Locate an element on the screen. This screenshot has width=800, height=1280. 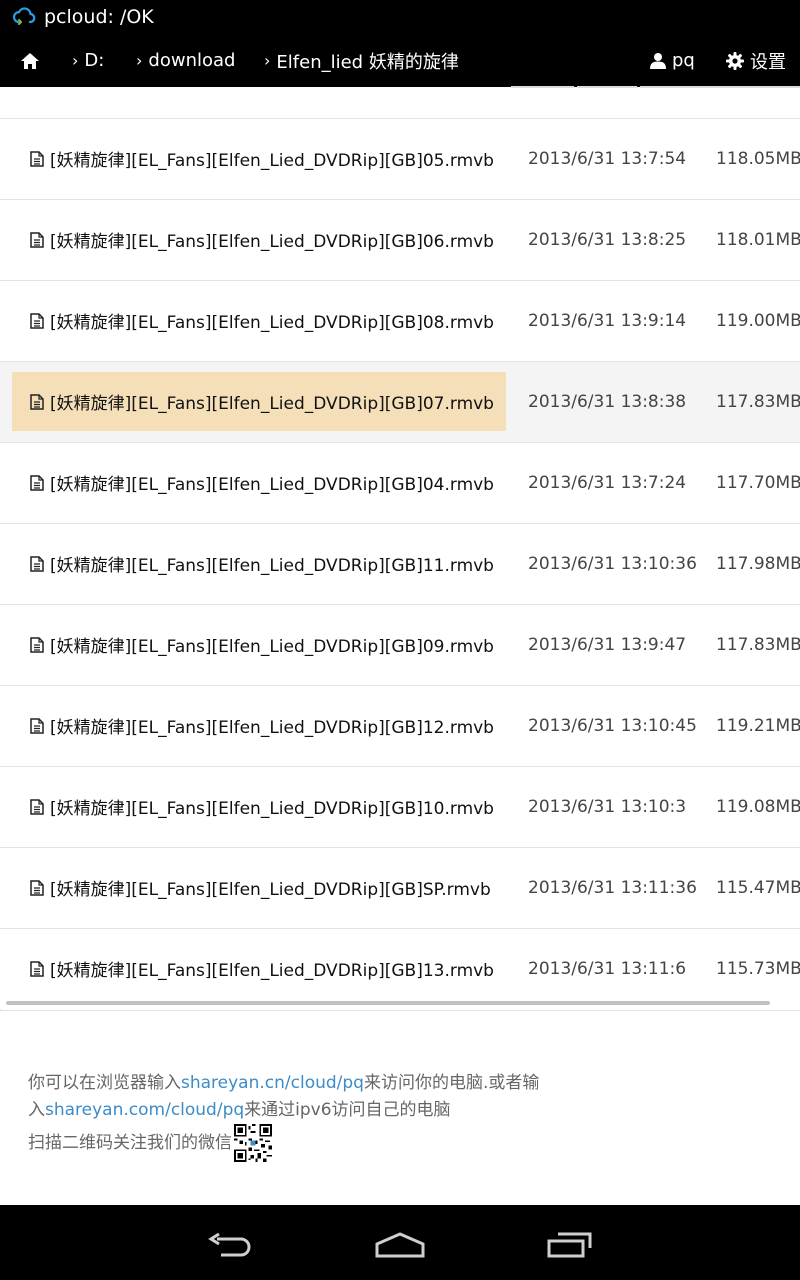
file-date: 2013/6/31 13:10:45 is located at coordinates (612, 726).